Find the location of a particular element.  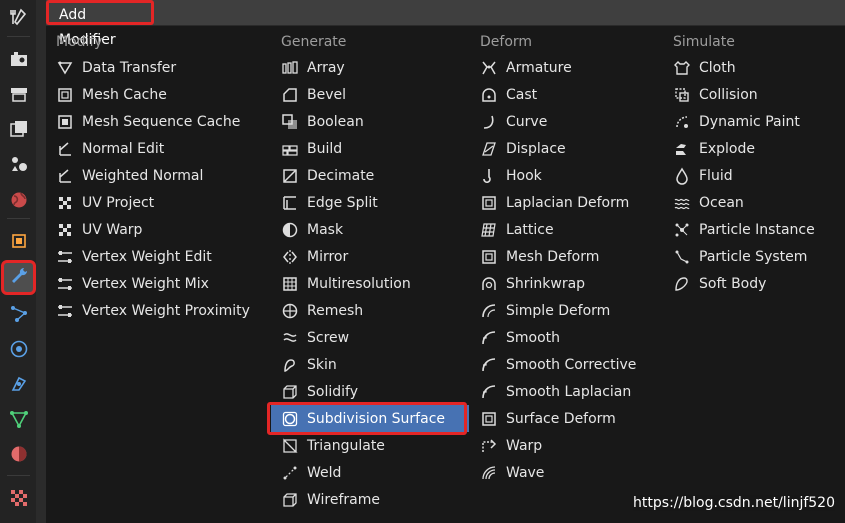

properties-tab-material is located at coordinates (18, 455).